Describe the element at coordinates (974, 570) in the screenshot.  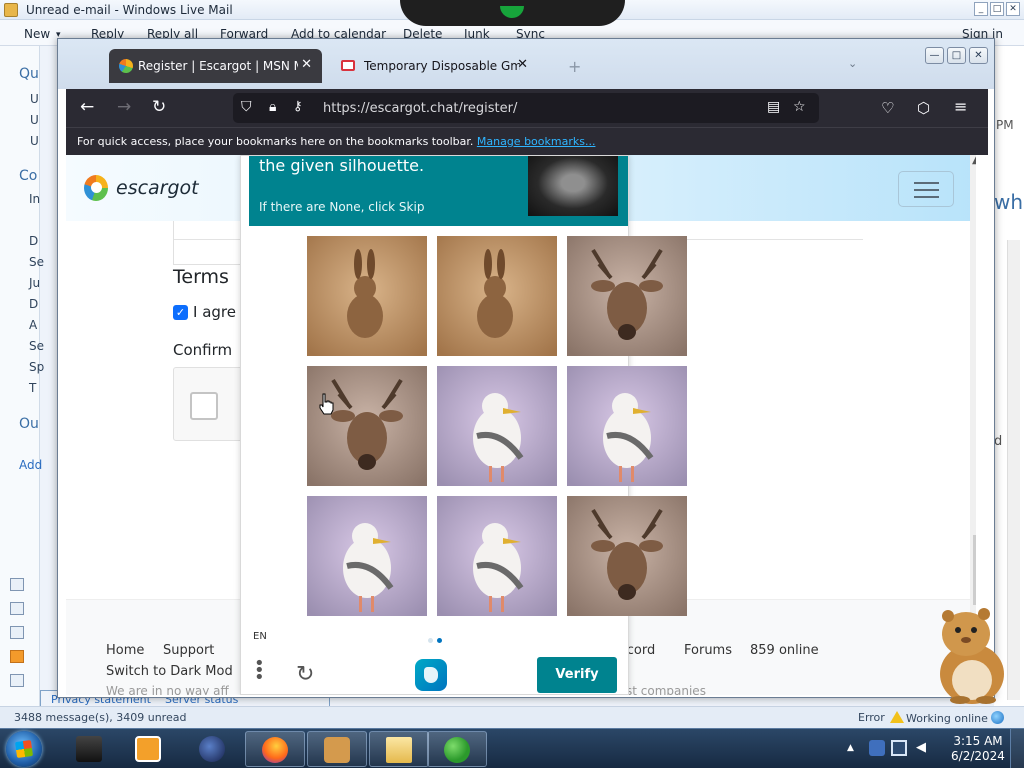
I see `scrollbar-thumb` at that location.